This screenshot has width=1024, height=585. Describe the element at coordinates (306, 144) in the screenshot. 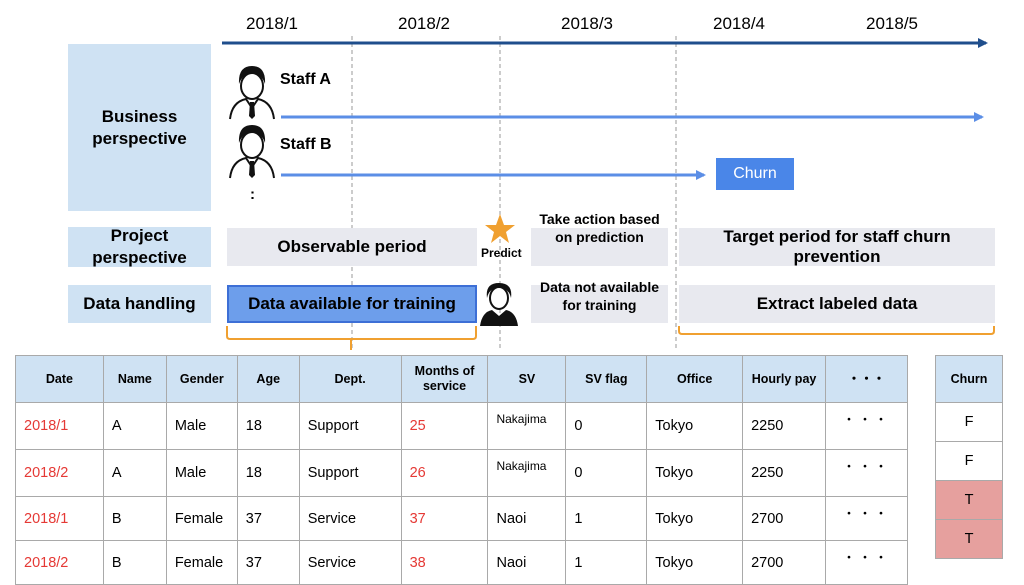

I see `staff-b-label: Staff B` at that location.